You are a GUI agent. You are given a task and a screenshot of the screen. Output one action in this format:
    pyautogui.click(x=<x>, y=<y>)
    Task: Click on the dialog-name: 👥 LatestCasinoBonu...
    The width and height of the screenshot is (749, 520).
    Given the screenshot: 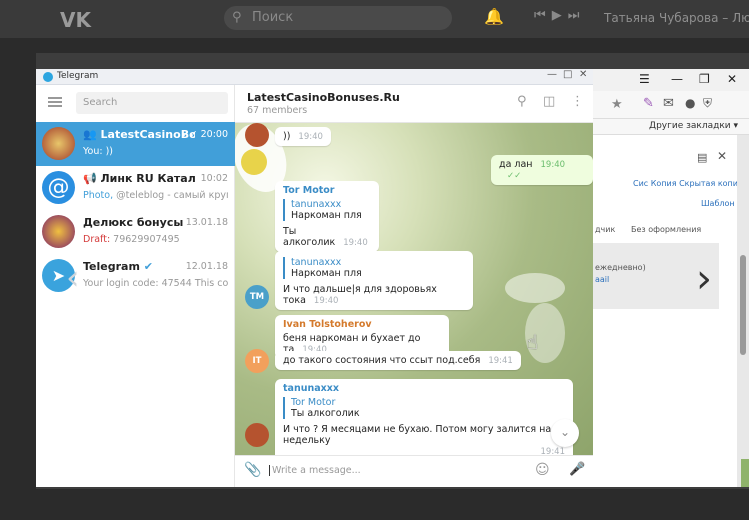 What is the action you would take?
    pyautogui.click(x=139, y=134)
    